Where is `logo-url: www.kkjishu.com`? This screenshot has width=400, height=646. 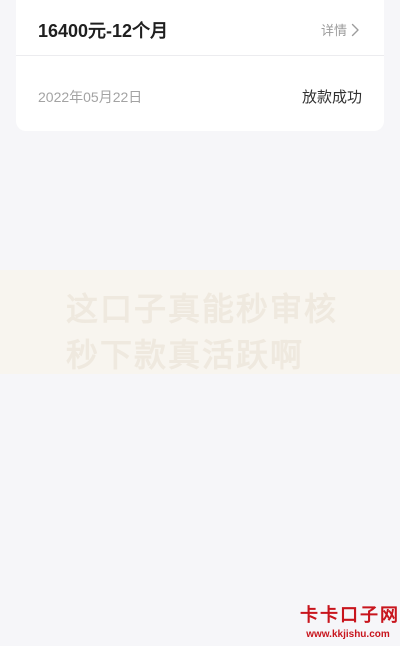
logo-url: www.kkjishu.com is located at coordinates (348, 634).